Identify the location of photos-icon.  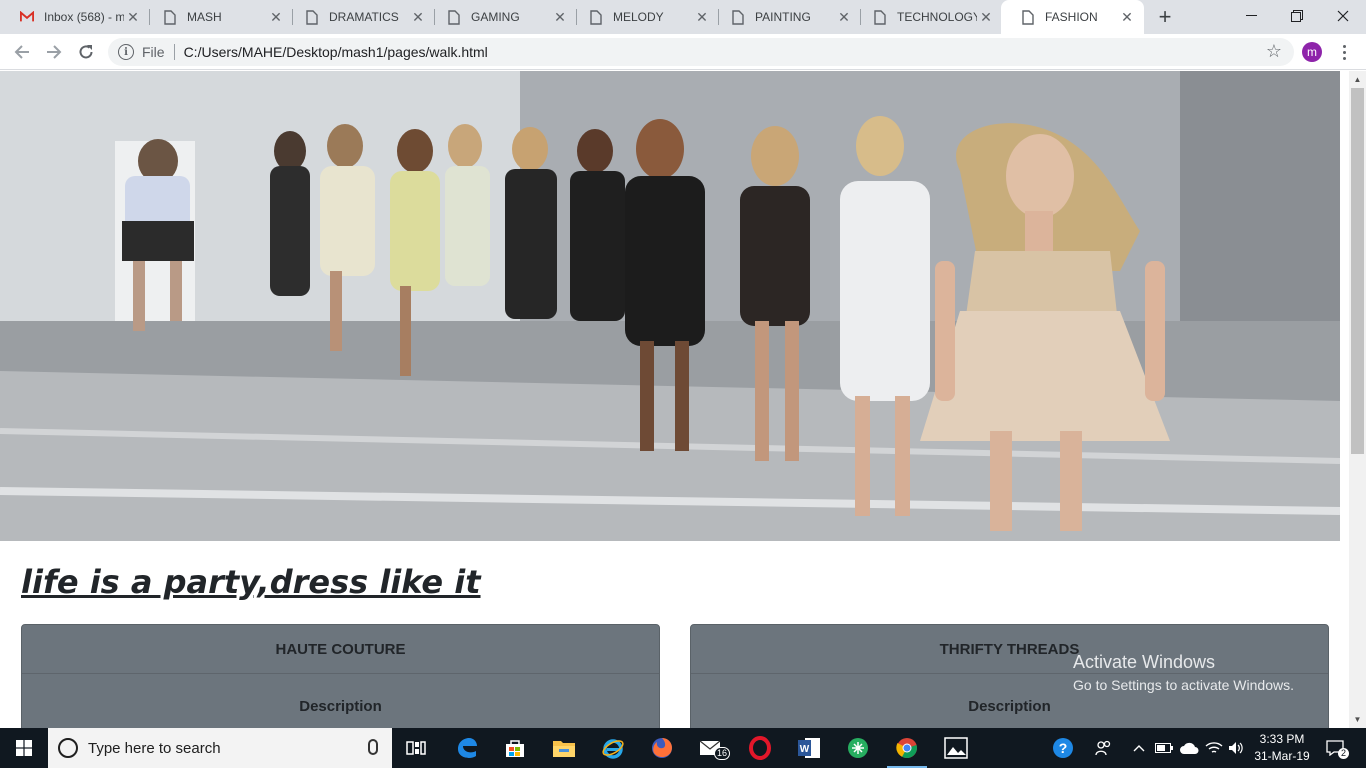
(956, 748).